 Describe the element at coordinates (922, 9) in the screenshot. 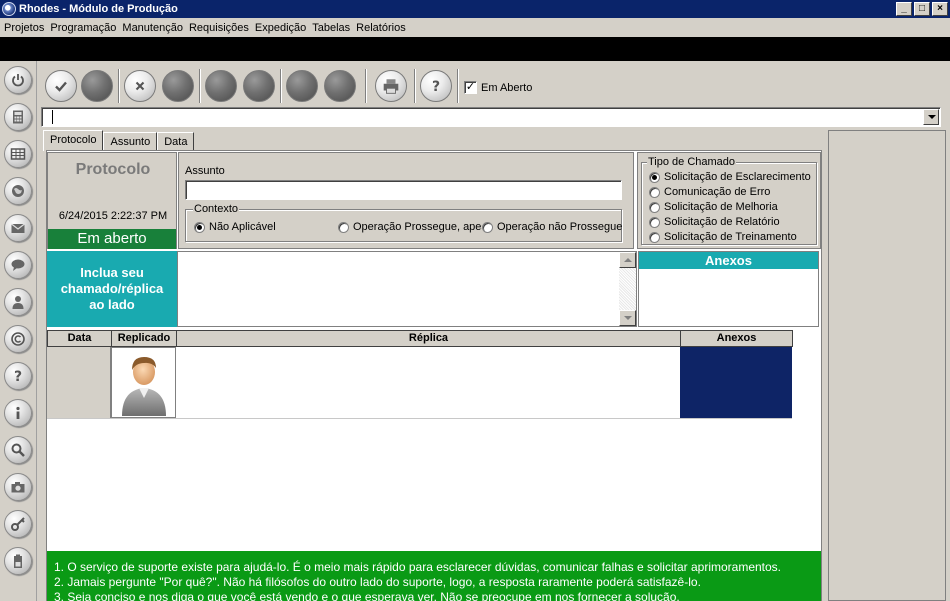

I see `maximize-button: □` at that location.